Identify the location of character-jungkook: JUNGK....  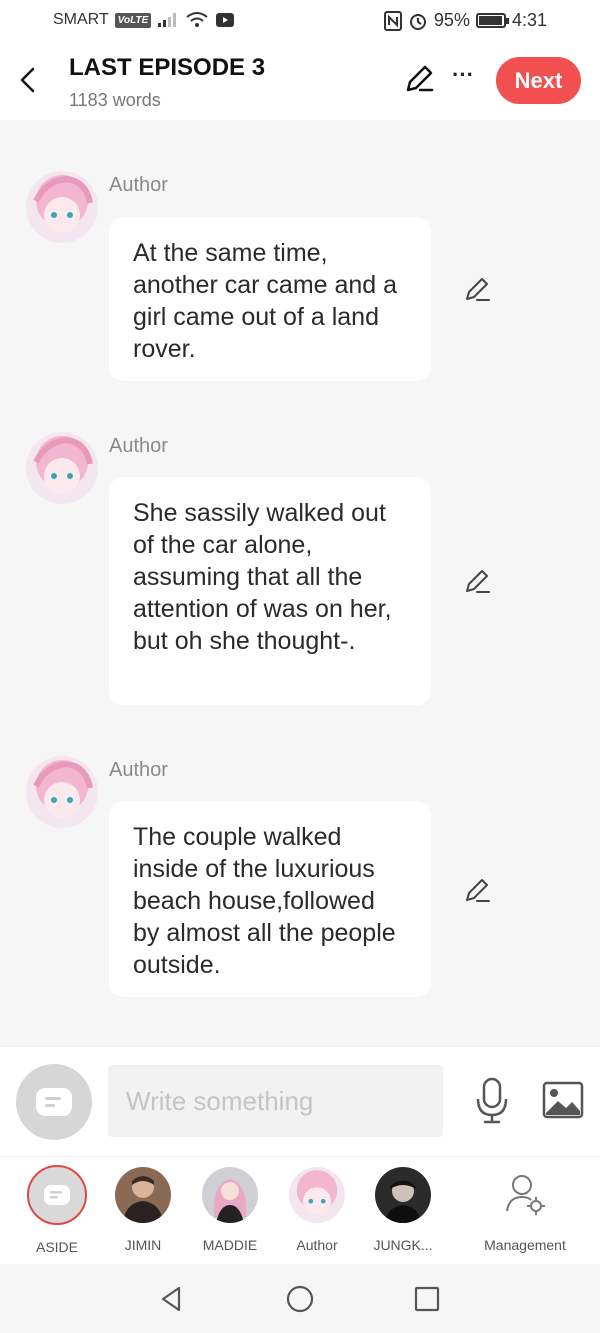
(403, 1210).